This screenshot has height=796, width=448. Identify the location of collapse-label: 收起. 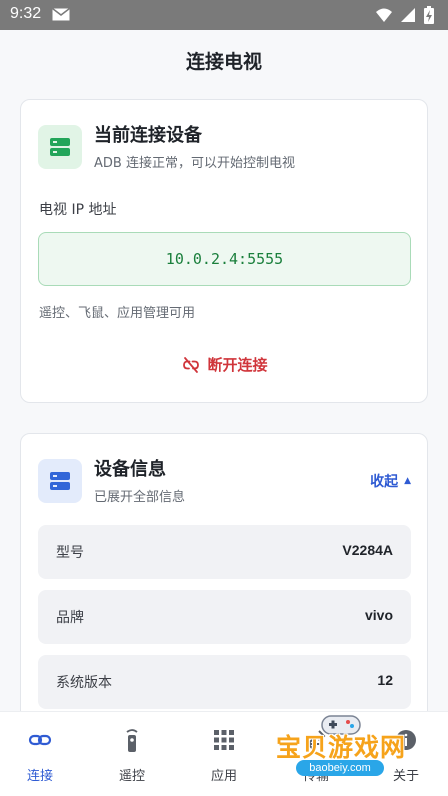
(384, 482).